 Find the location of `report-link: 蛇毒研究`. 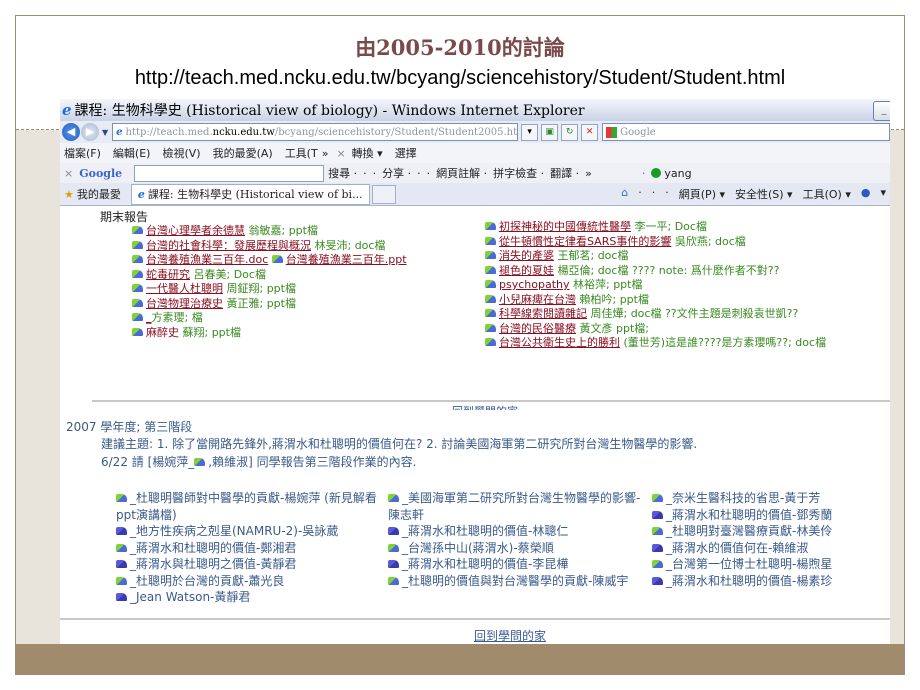

report-link: 蛇毒研究 is located at coordinates (168, 274).